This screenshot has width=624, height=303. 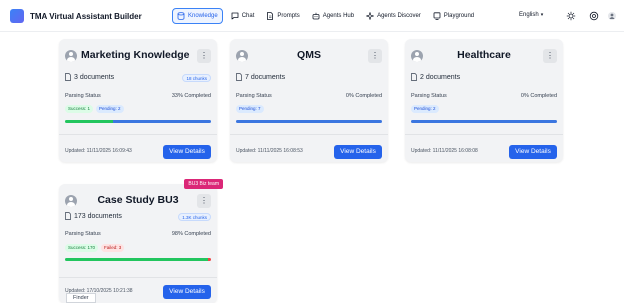 I want to click on pending-badge: Pending: 7, so click(x=250, y=109).